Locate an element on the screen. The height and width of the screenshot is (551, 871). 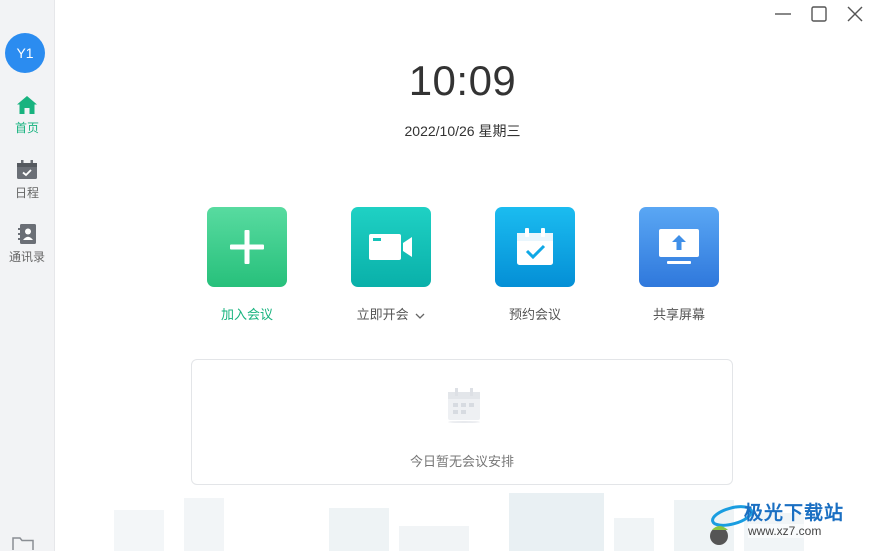
watermark-url: www.xz7.com is located at coordinates (785, 531).